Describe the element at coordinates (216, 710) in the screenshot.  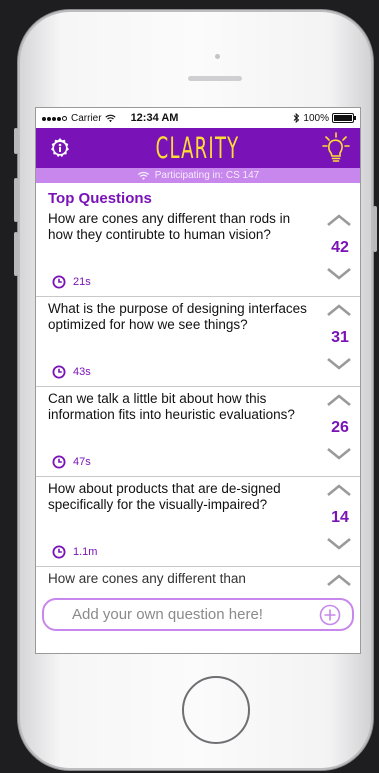
I see `home-button` at that location.